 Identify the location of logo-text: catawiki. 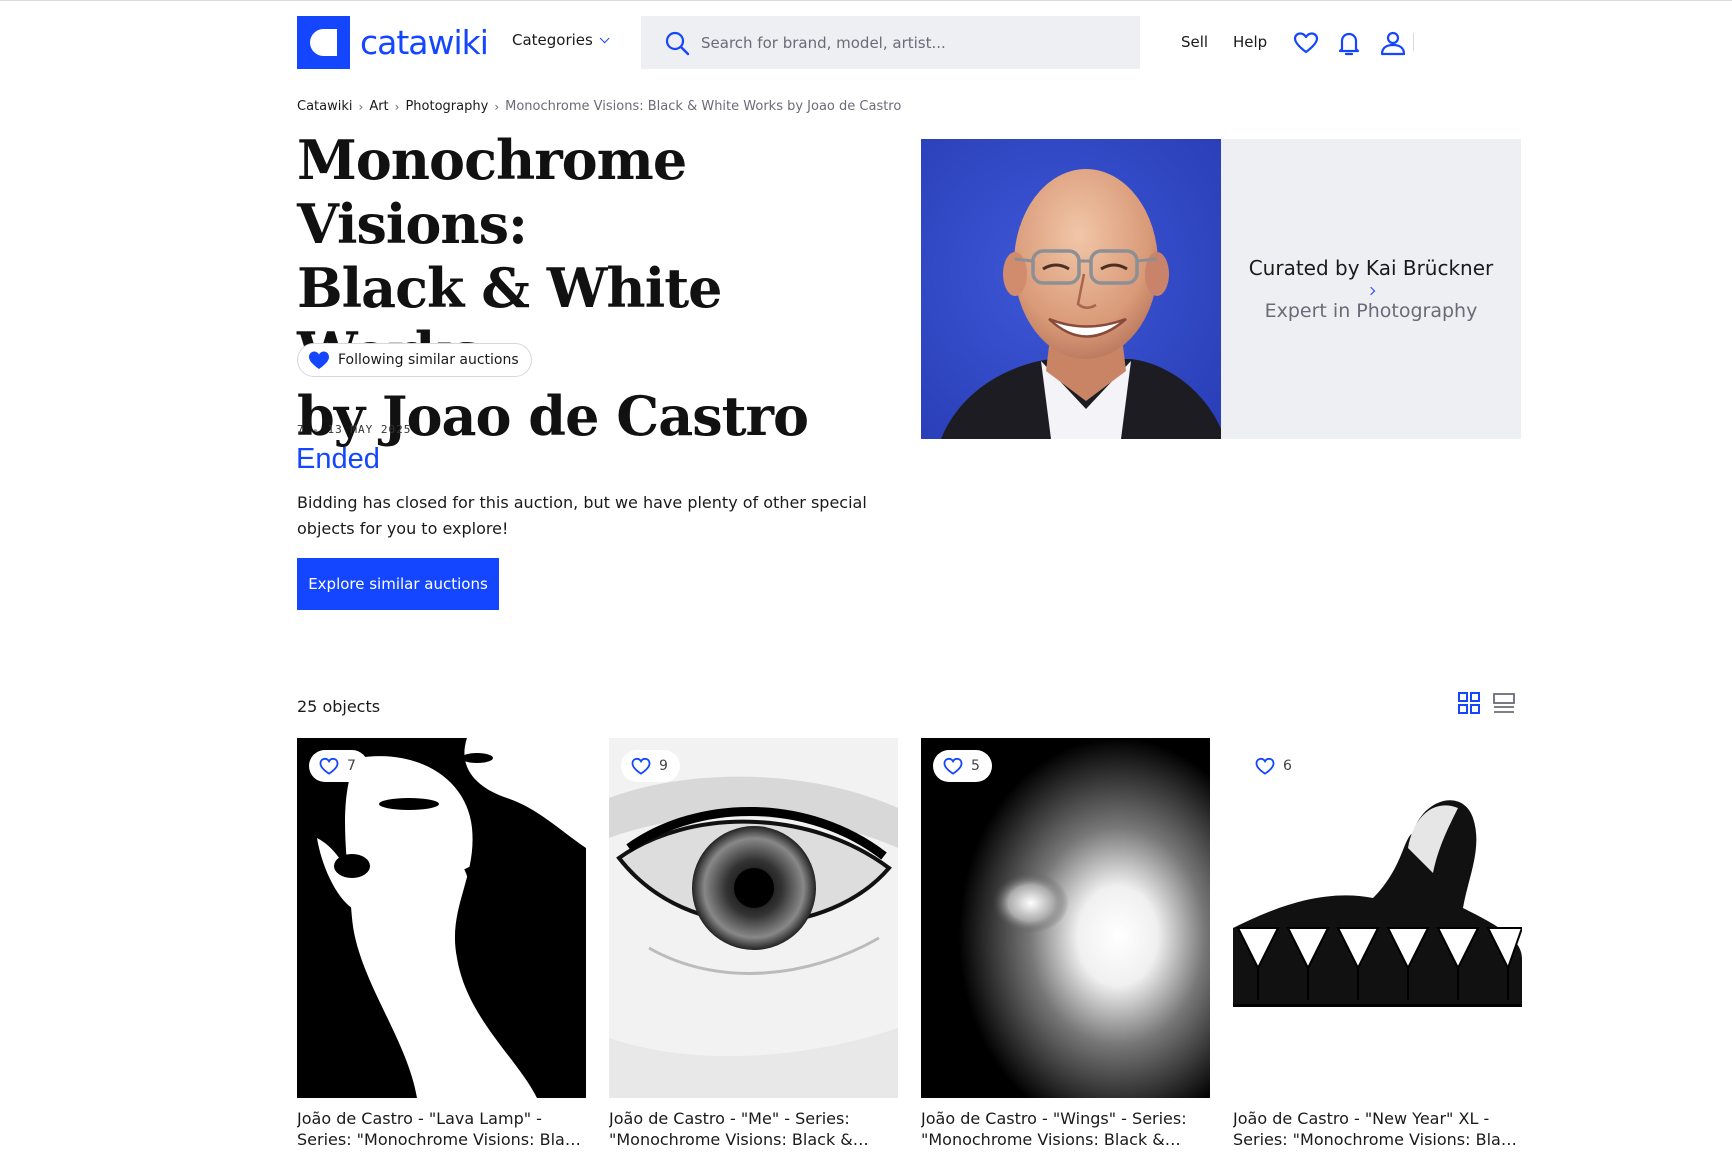
(424, 42).